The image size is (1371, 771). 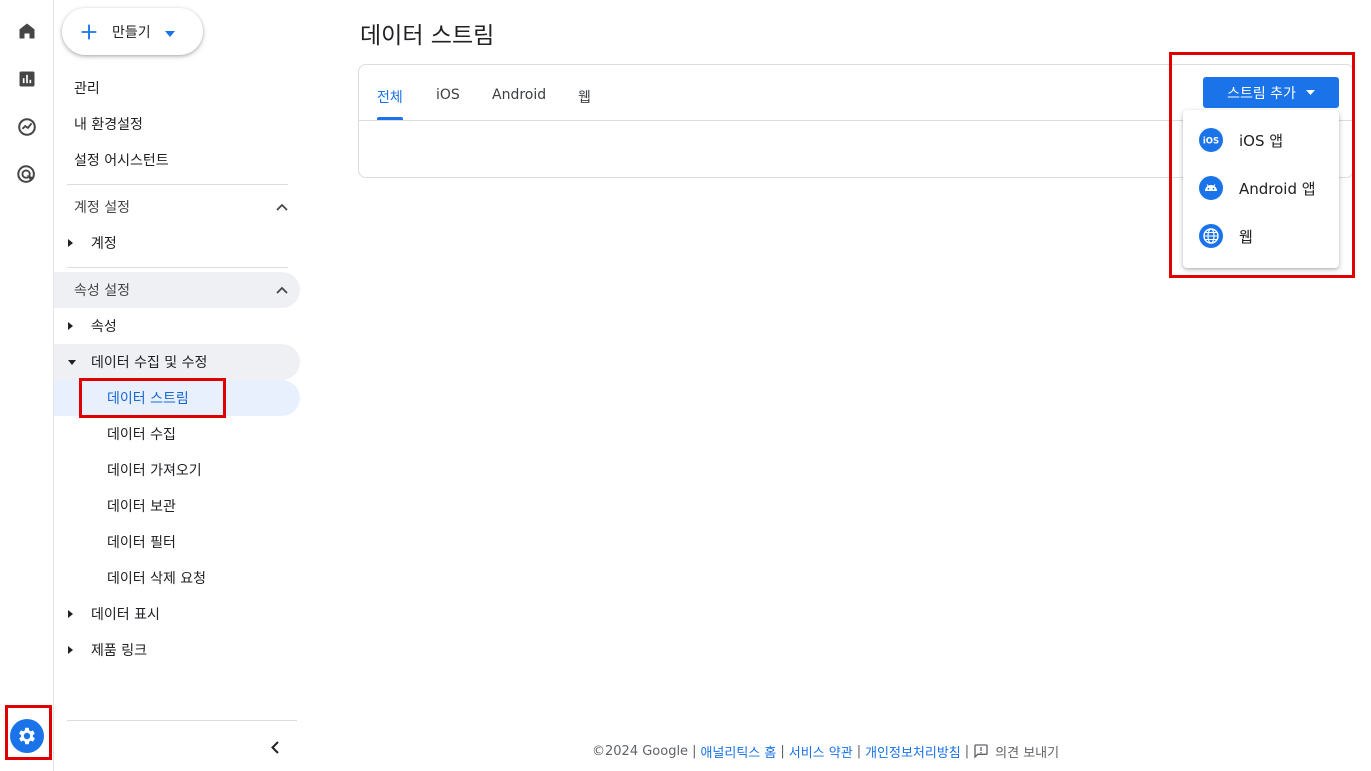 I want to click on nav-item-data-import: 데이터 가져오기, so click(x=177, y=470).